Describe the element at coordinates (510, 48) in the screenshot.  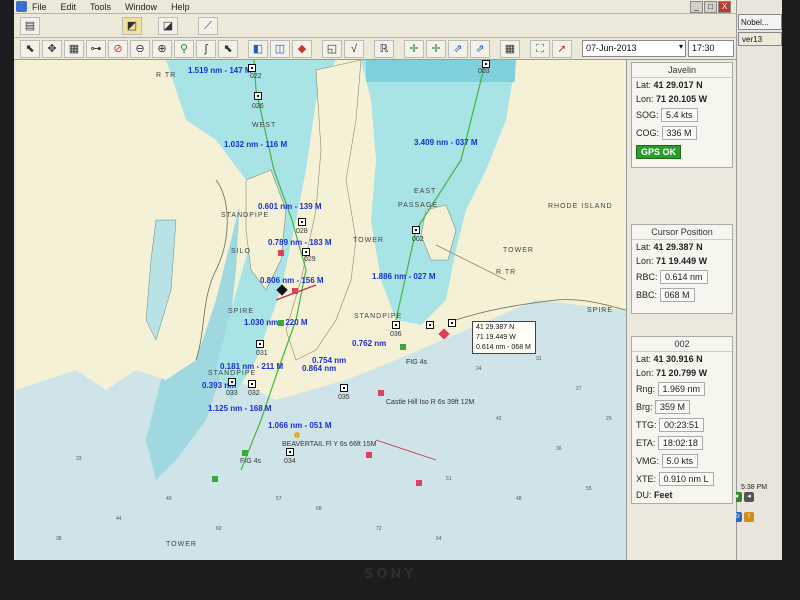
I see `table-icon: ▦` at that location.